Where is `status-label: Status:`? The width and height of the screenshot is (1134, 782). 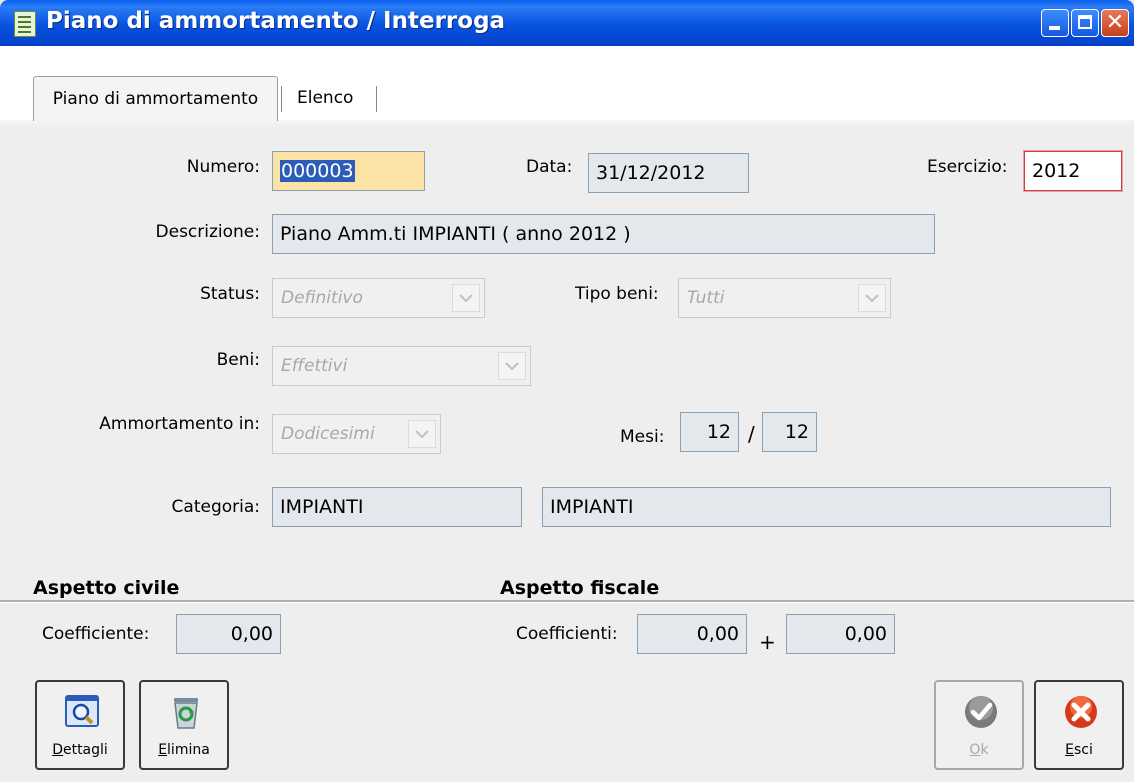
status-label: Status: is located at coordinates (230, 294).